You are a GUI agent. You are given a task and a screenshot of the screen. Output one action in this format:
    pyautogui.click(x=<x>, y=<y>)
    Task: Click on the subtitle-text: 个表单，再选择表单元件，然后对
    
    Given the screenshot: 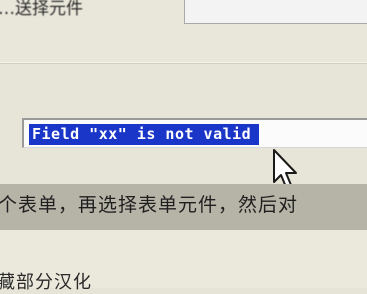 What is the action you would take?
    pyautogui.click(x=149, y=205)
    